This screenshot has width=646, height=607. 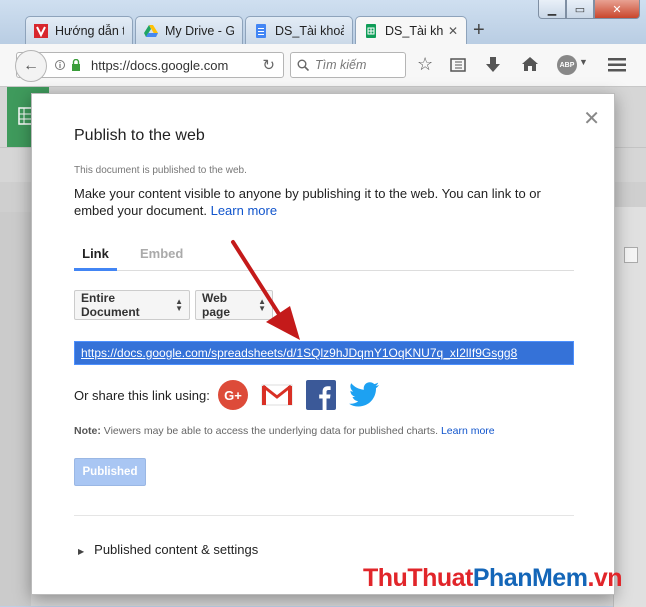 What do you see at coordinates (530, 578) in the screenshot?
I see `watermark-part2: PhanMem` at bounding box center [530, 578].